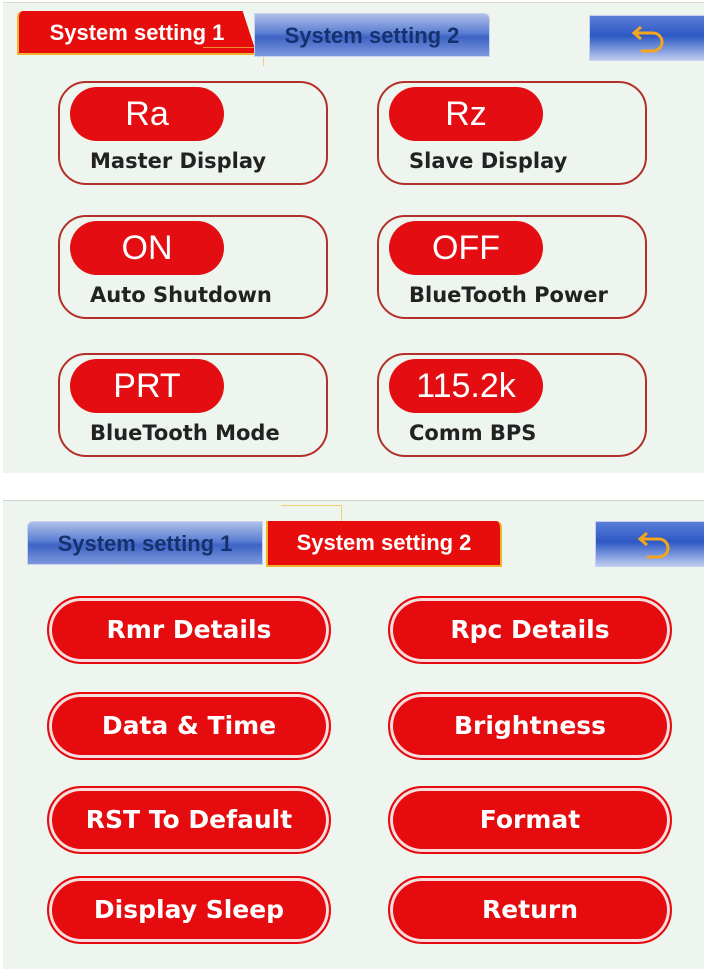 The image size is (707, 972). What do you see at coordinates (145, 543) in the screenshot?
I see `tab-system-setting-1: System setting 1` at bounding box center [145, 543].